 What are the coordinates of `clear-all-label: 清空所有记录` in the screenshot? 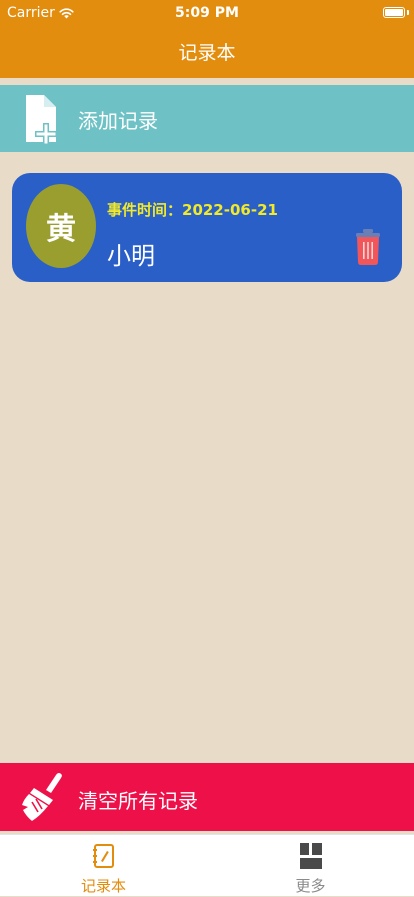 It's located at (138, 801).